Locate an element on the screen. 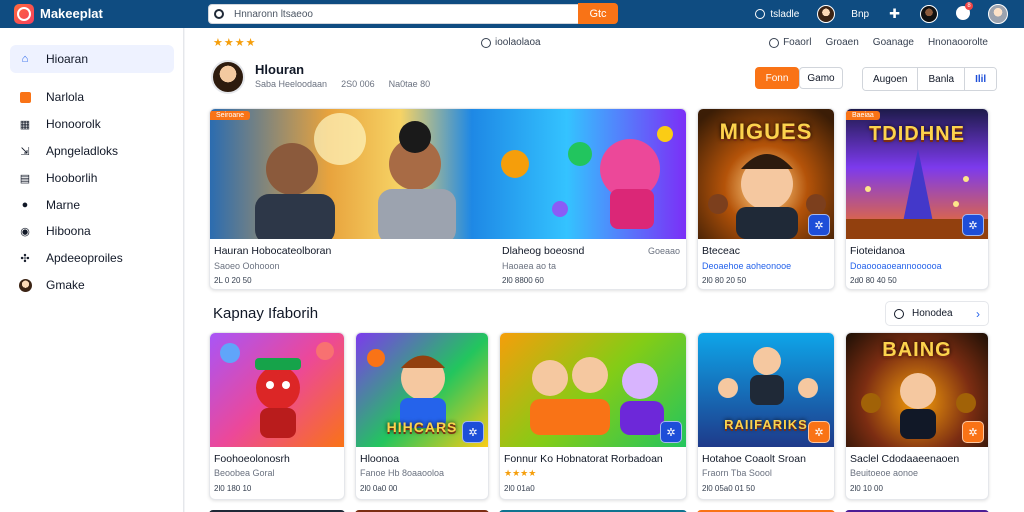 This screenshot has width=1024, height=512. card-meta: 2l0 05a0 01 50 is located at coordinates (728, 488).